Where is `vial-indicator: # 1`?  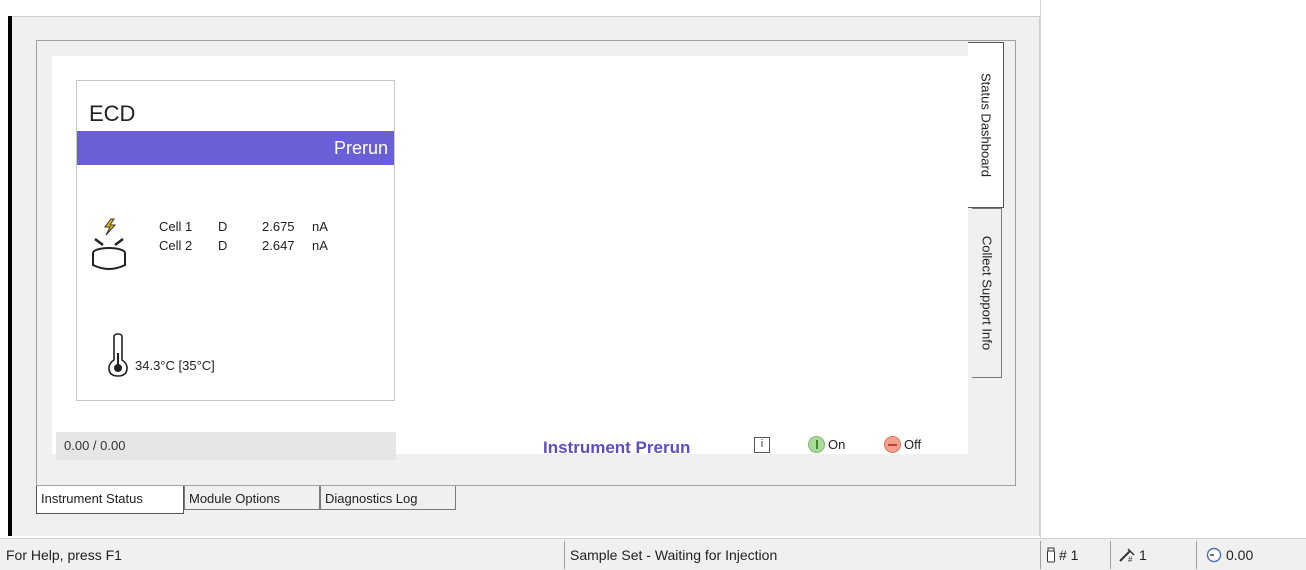 vial-indicator: # 1 is located at coordinates (1132, 555).